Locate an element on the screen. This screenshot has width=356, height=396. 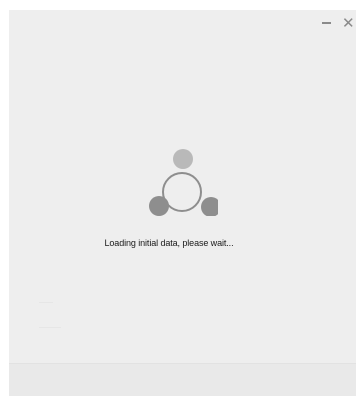
spinner-dot-right is located at coordinates (209, 206).